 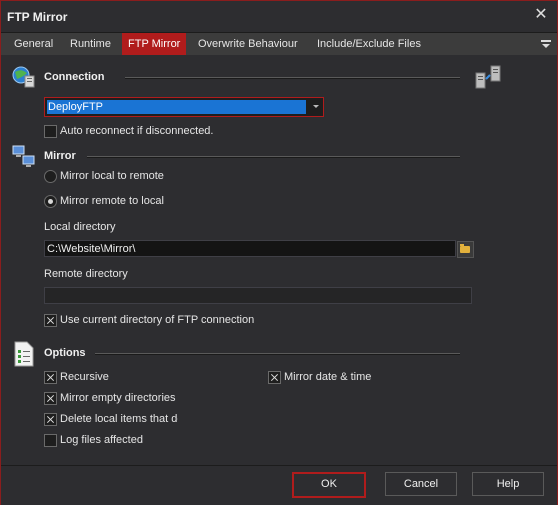 I want to click on browse-local-directory-button, so click(x=465, y=249).